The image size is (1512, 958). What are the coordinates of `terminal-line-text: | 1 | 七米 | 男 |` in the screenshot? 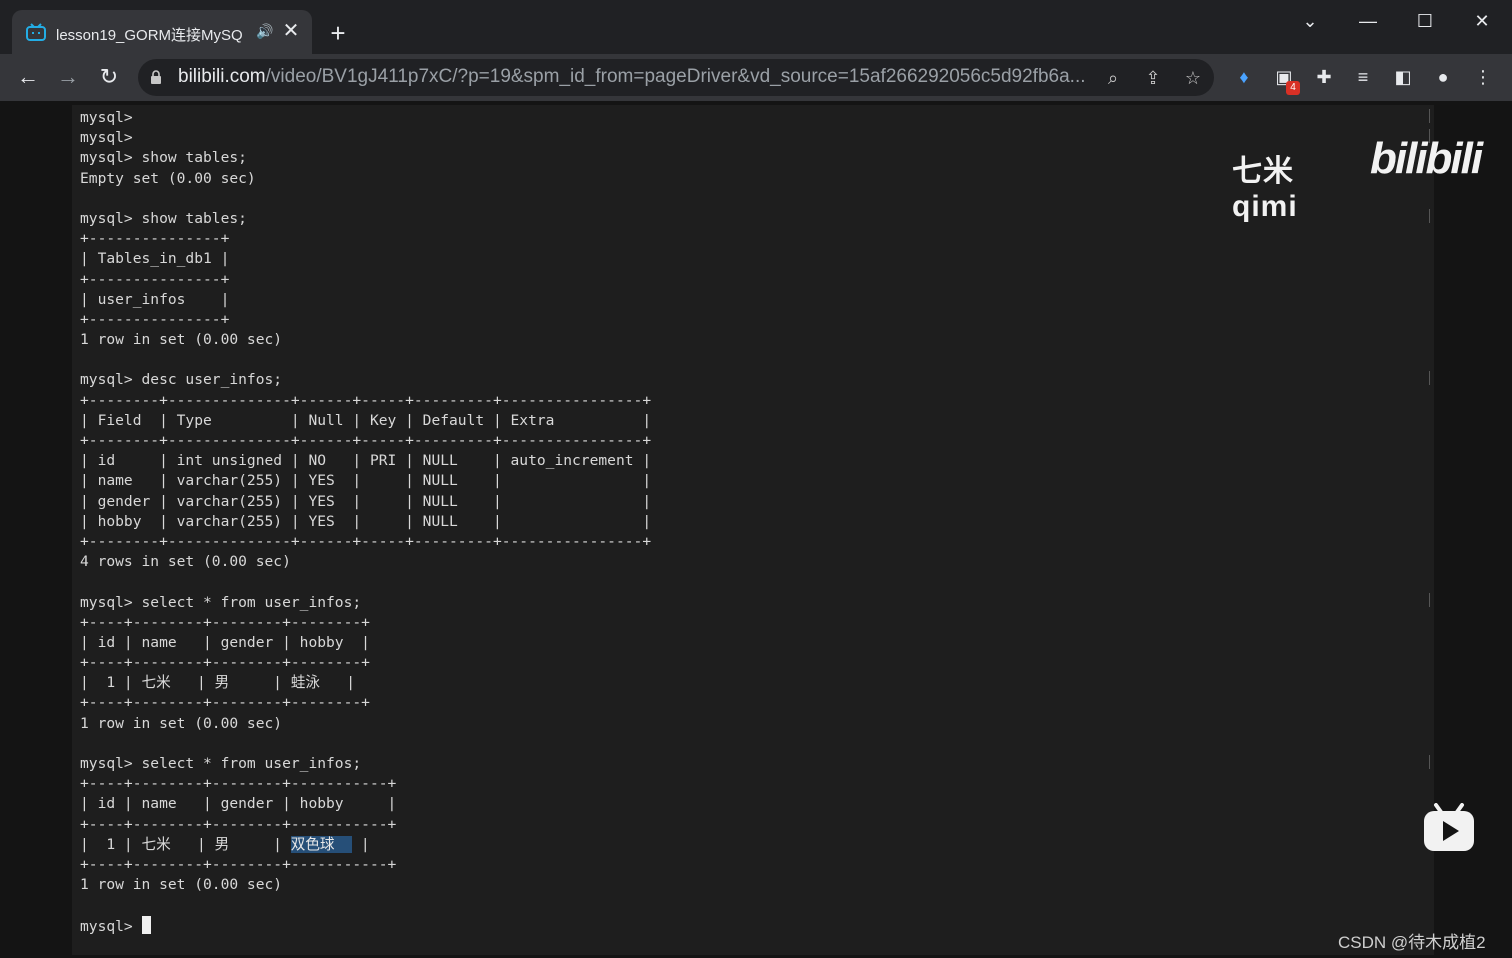 It's located at (185, 844).